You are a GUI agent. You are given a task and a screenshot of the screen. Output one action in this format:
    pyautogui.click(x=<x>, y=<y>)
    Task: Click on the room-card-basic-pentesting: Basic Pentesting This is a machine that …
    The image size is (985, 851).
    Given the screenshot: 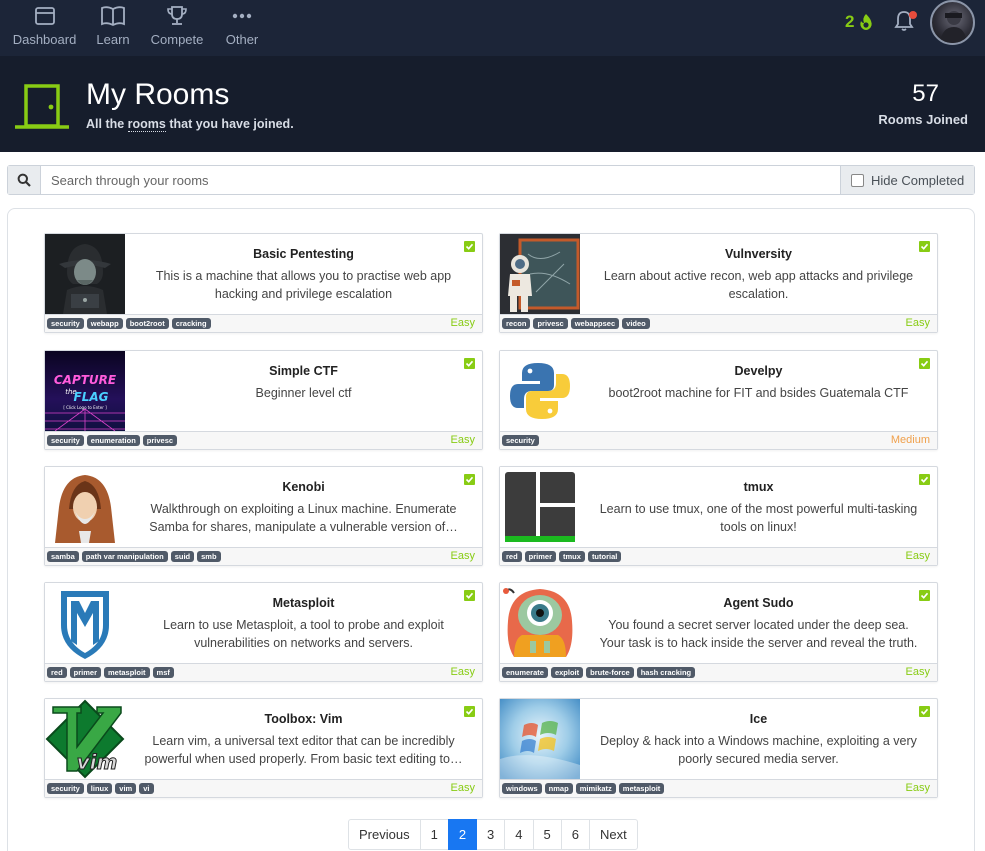 What is the action you would take?
    pyautogui.click(x=263, y=283)
    